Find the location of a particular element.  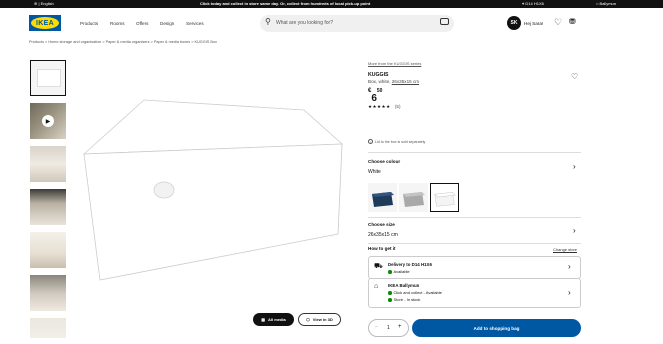

store-label: Ballymun is located at coordinates (607, 3).